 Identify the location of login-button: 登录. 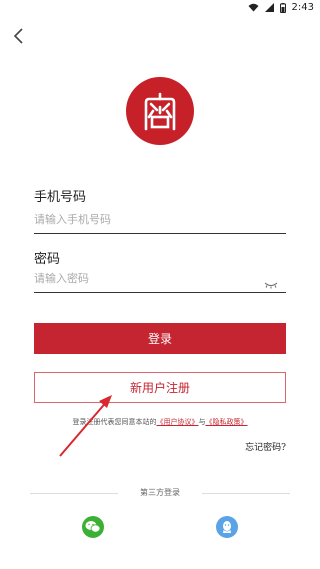
(160, 338).